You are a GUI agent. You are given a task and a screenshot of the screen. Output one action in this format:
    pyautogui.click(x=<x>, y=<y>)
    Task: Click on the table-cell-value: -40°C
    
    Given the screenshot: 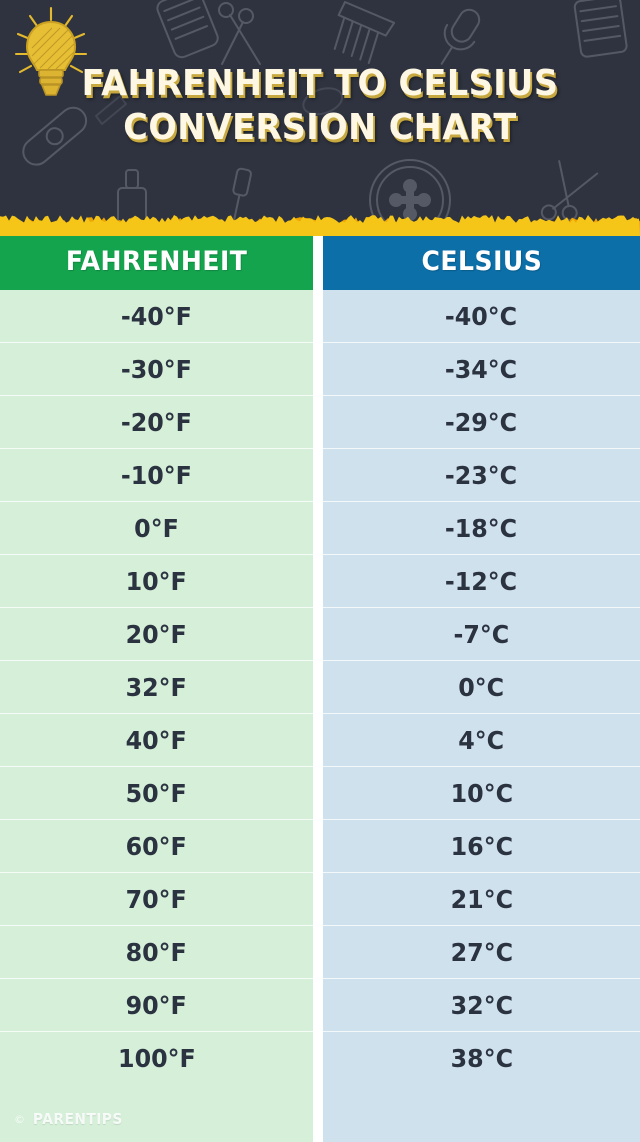 What is the action you would take?
    pyautogui.click(x=481, y=316)
    